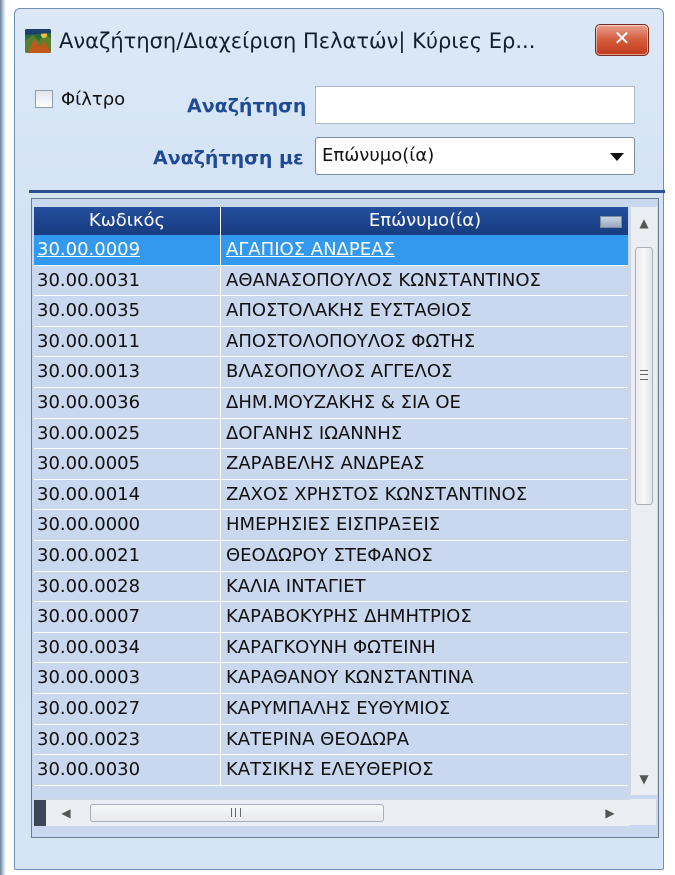 This screenshot has width=675, height=875. Describe the element at coordinates (247, 106) in the screenshot. I see `search-label: Αναζήτηση` at that location.